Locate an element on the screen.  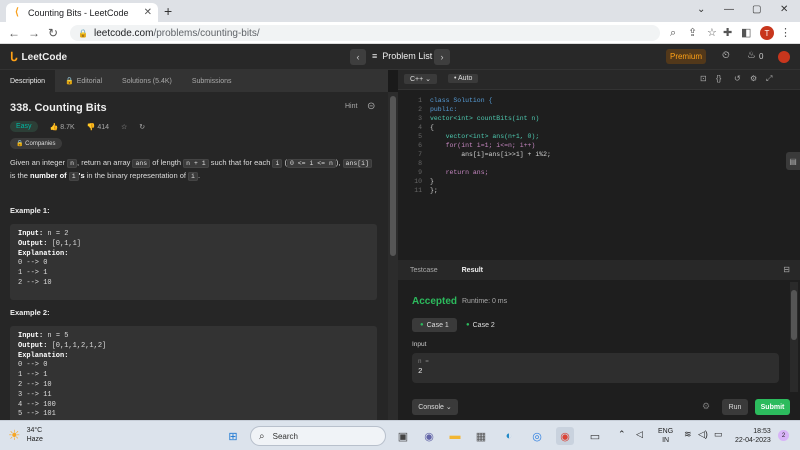
desc-code: 0 <= i <= n is located at coordinates (311, 163).